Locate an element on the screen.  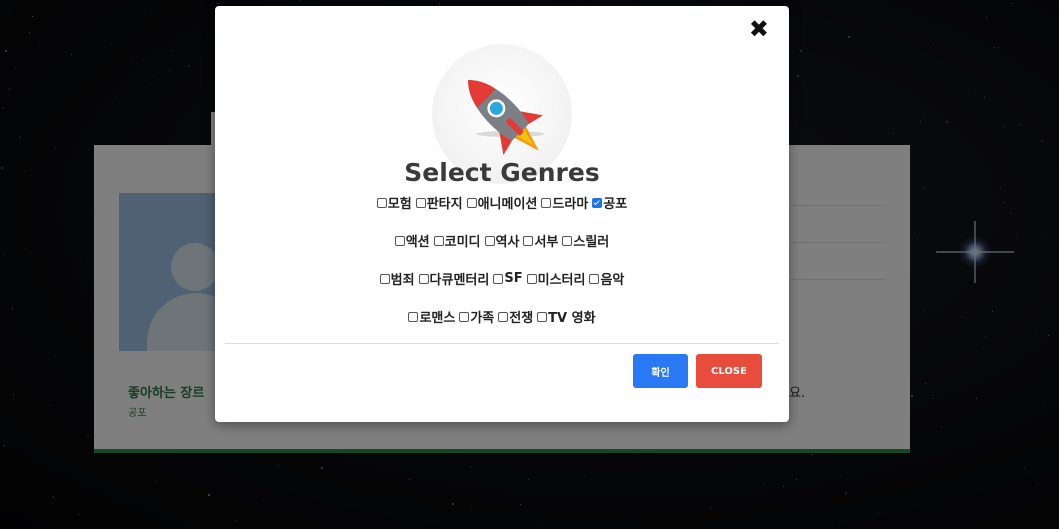
genre-option: 공포 is located at coordinates (609, 202).